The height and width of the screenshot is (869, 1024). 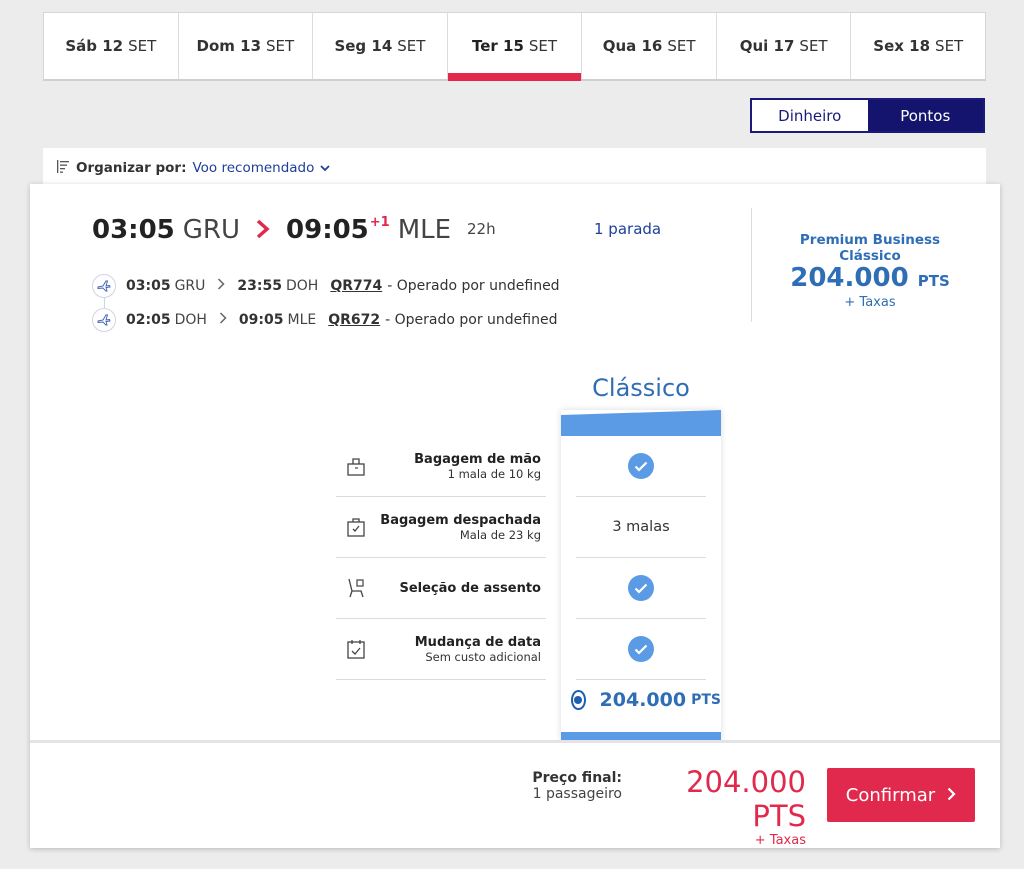 What do you see at coordinates (627, 229) in the screenshot?
I see `stops-link: 1 parada` at bounding box center [627, 229].